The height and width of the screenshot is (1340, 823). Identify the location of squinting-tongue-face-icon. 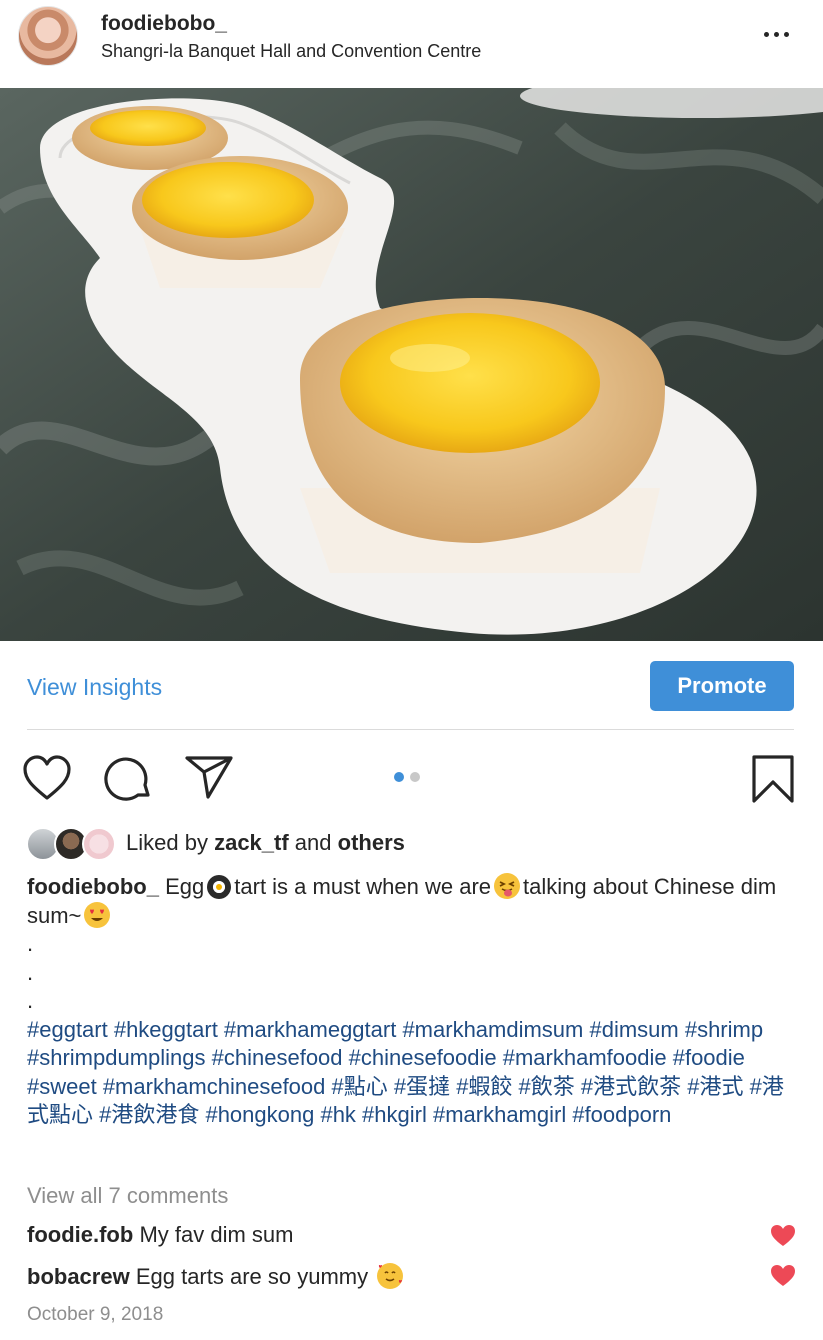
(507, 886).